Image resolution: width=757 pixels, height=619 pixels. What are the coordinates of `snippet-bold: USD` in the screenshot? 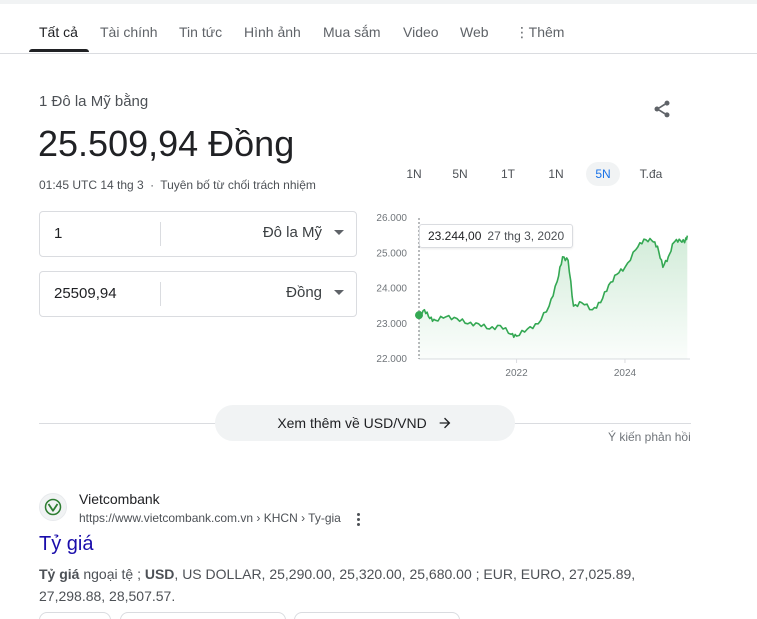 It's located at (159, 574).